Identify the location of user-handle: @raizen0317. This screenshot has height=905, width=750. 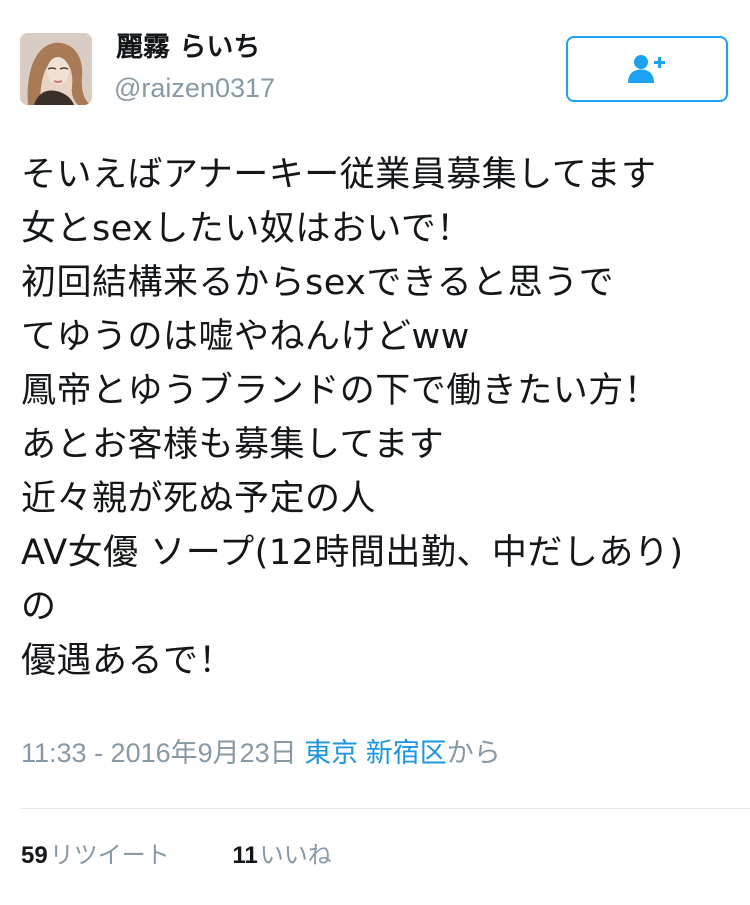
(194, 88).